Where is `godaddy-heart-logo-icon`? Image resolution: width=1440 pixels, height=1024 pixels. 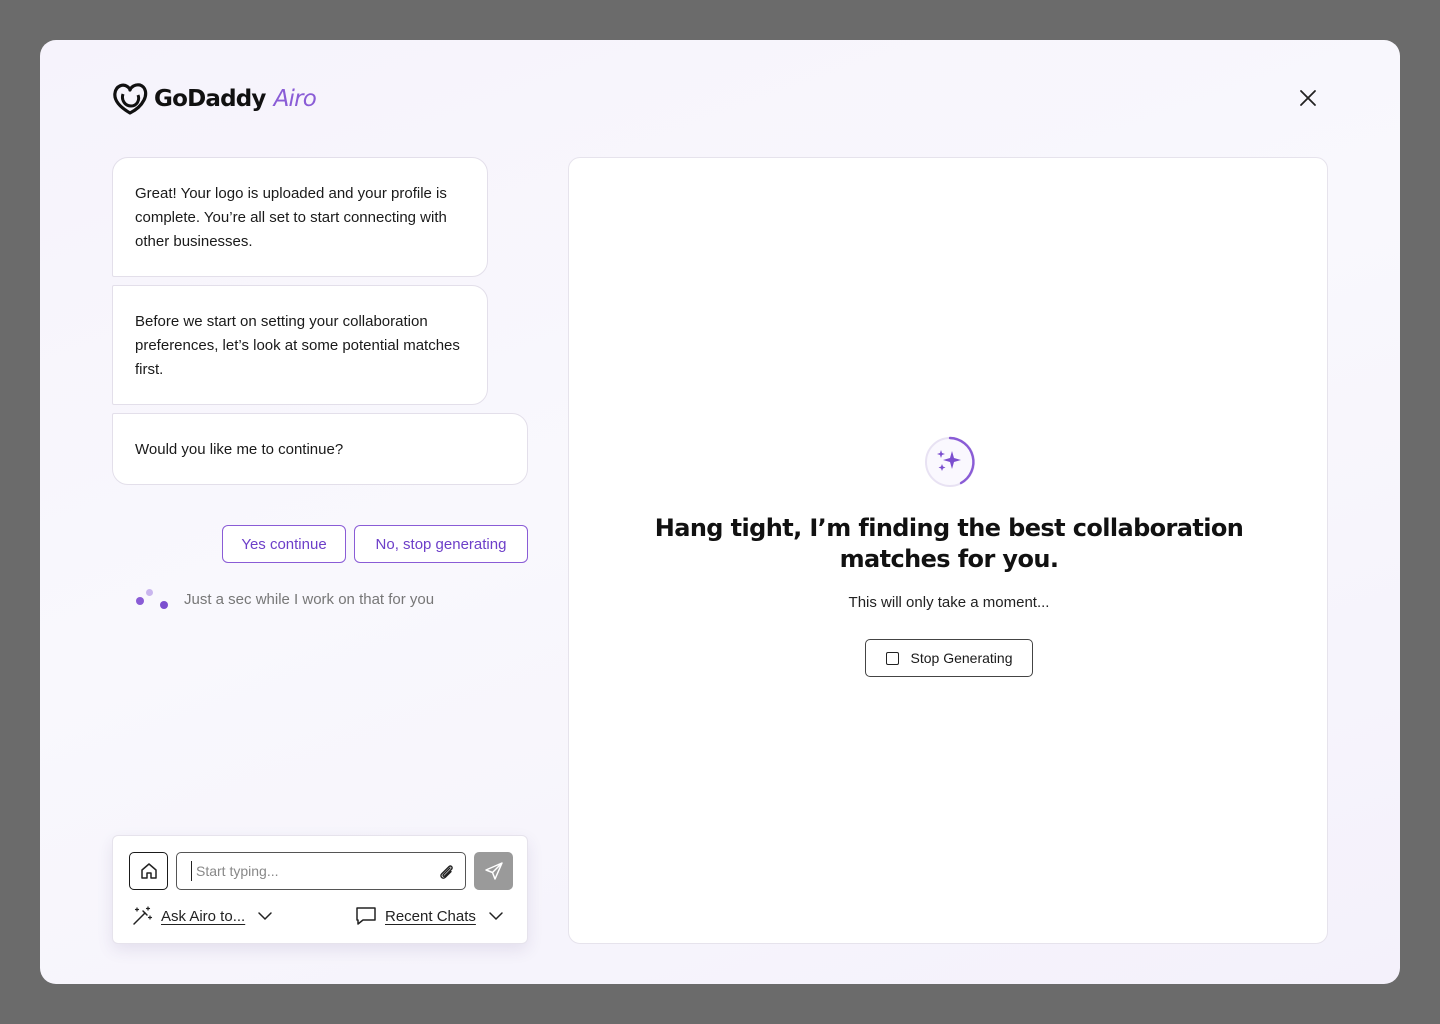 godaddy-heart-logo-icon is located at coordinates (130, 99).